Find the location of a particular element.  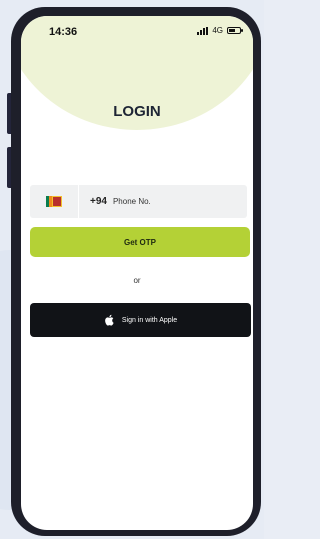

battery-icon is located at coordinates (235, 30).